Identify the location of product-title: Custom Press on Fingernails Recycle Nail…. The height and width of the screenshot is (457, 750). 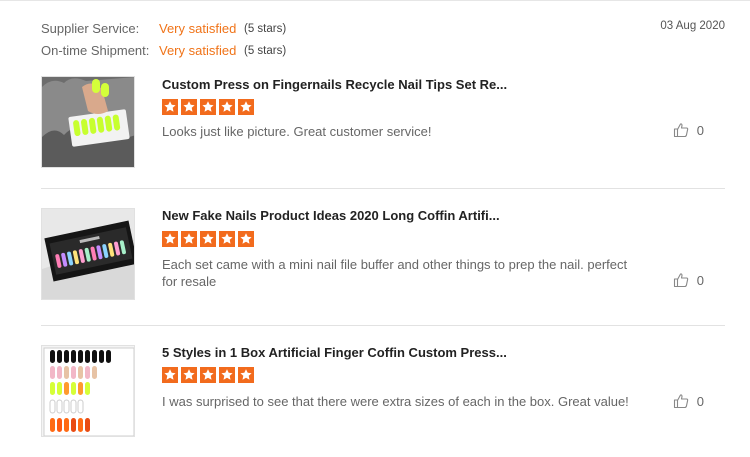
(334, 84).